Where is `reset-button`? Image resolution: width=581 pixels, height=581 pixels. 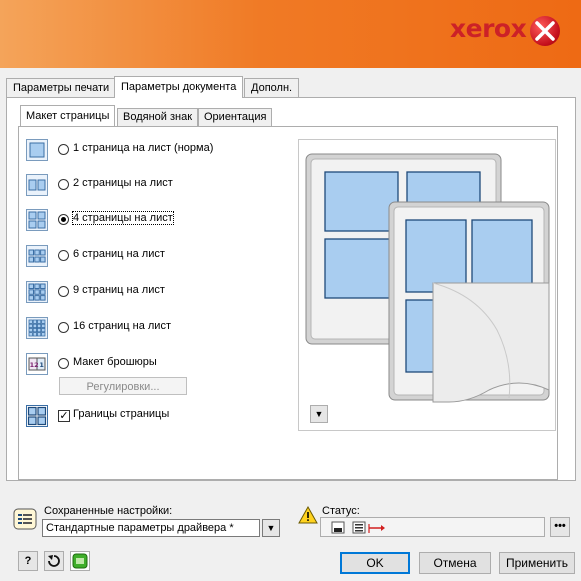 reset-button is located at coordinates (54, 561).